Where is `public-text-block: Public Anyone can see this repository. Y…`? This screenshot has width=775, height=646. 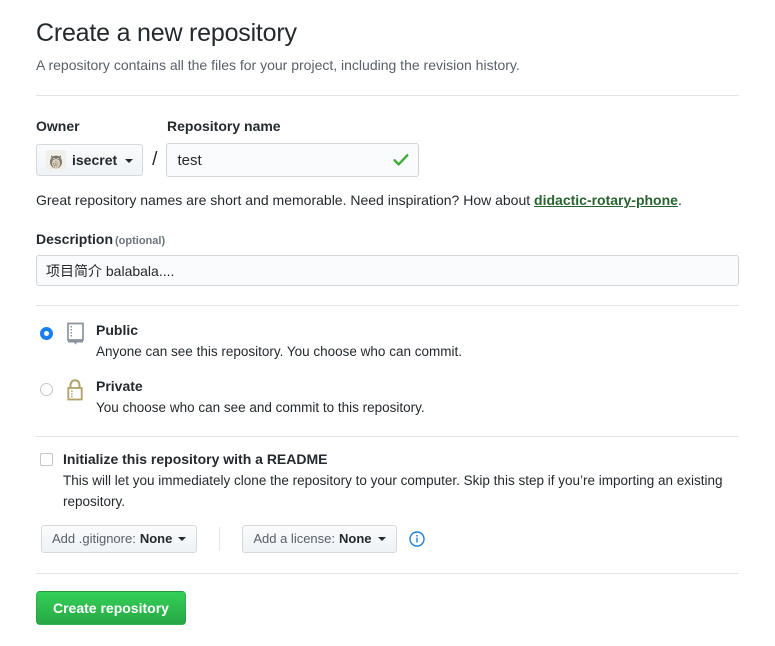
public-text-block: Public Anyone can see this repository. Y… is located at coordinates (279, 341).